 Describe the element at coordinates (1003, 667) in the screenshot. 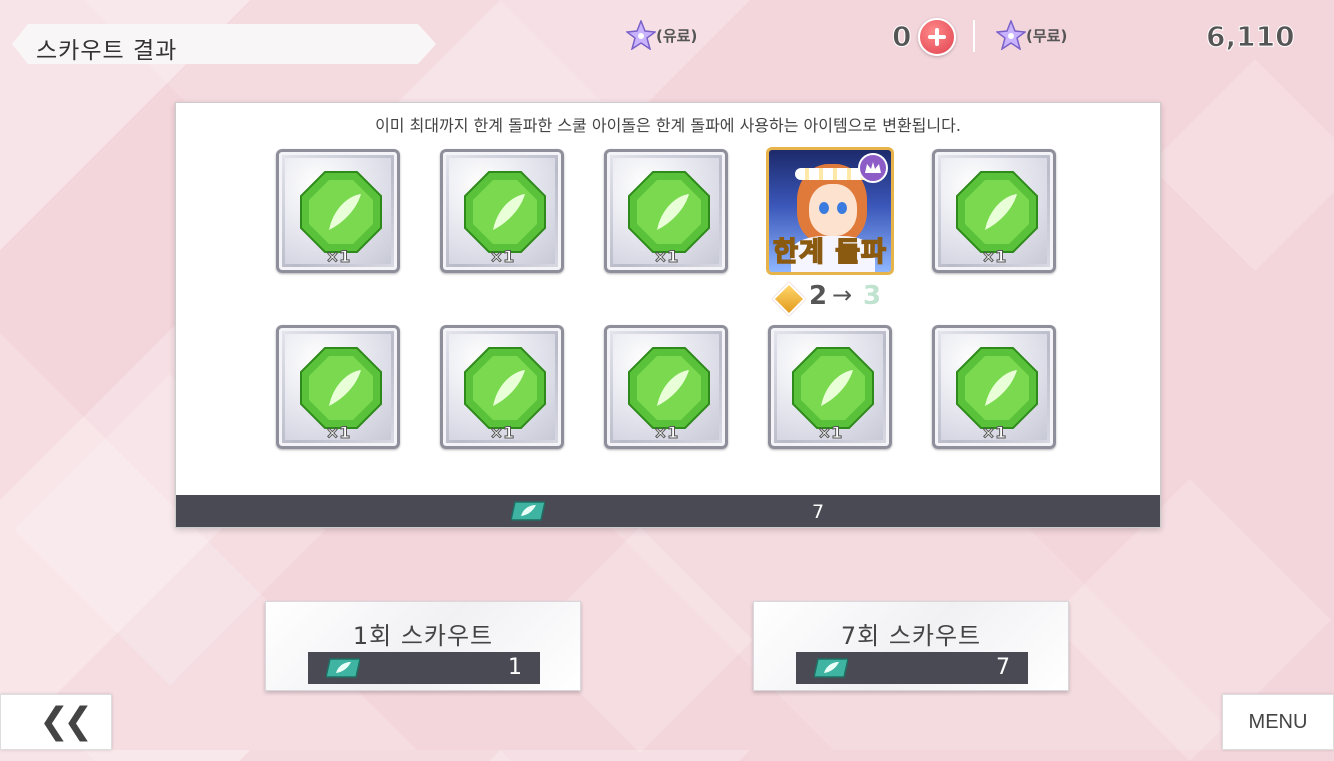

I see `scout-7x-cost-value: 7` at that location.